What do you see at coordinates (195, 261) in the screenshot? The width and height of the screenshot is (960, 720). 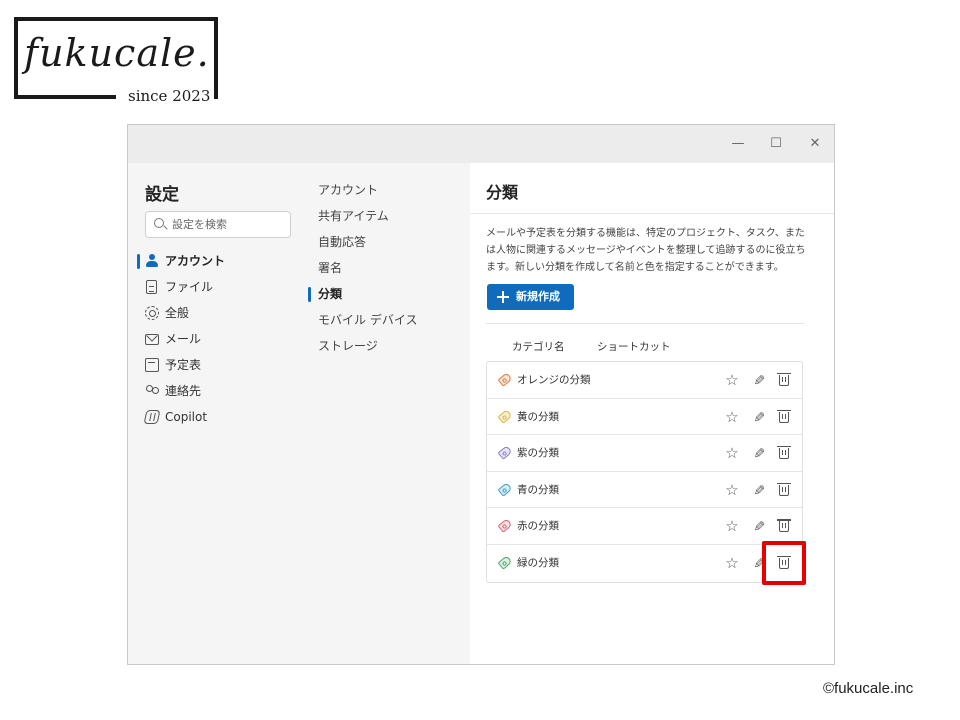 I see `nav-item-label: アカウント` at bounding box center [195, 261].